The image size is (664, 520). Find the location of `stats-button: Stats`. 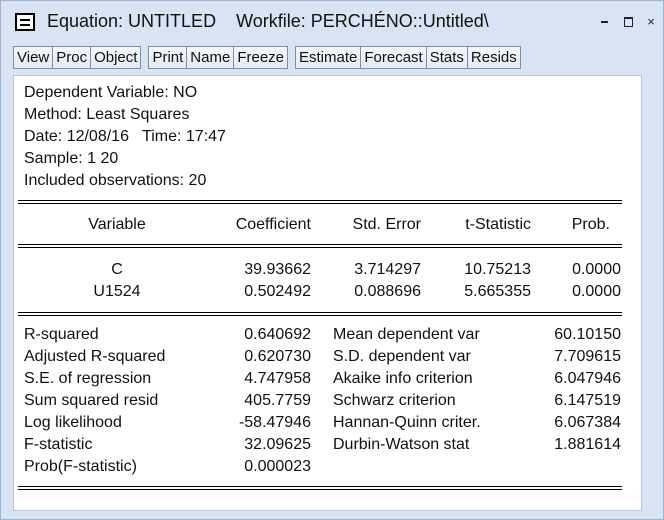

stats-button: Stats is located at coordinates (446, 57).